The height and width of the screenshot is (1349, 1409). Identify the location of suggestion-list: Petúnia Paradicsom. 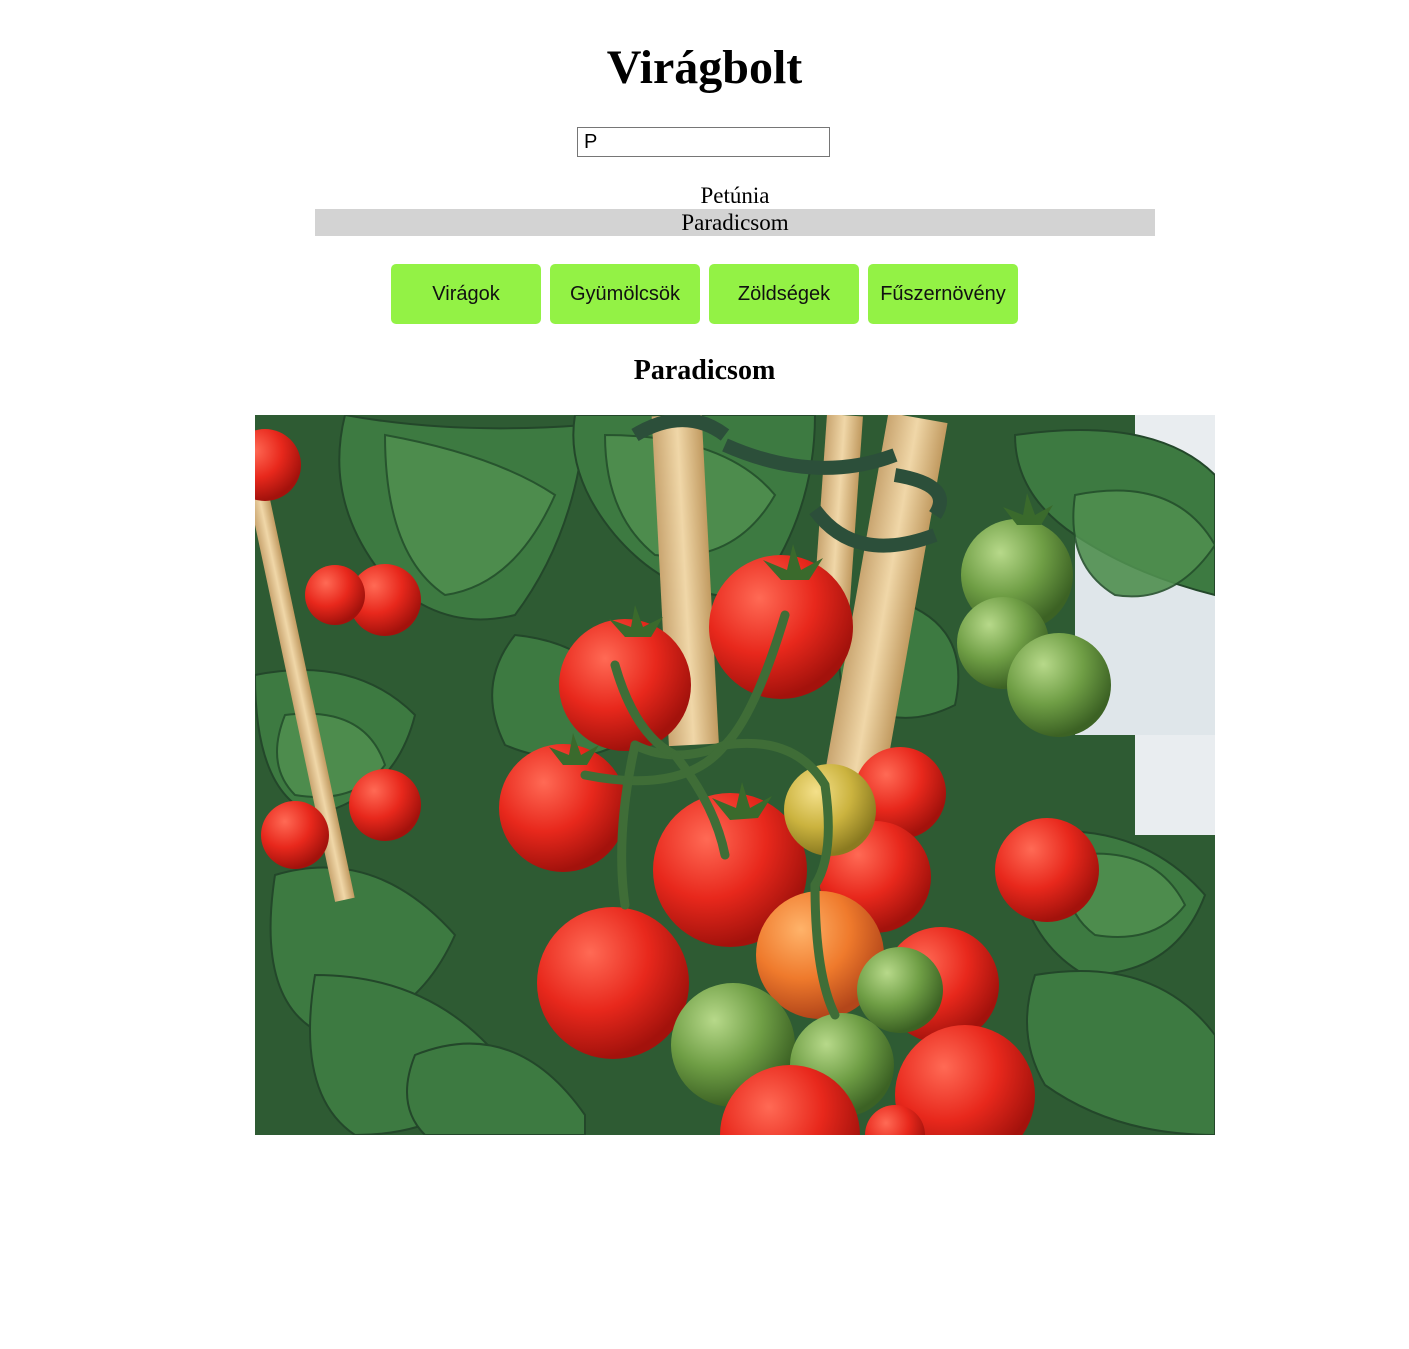
(735, 209).